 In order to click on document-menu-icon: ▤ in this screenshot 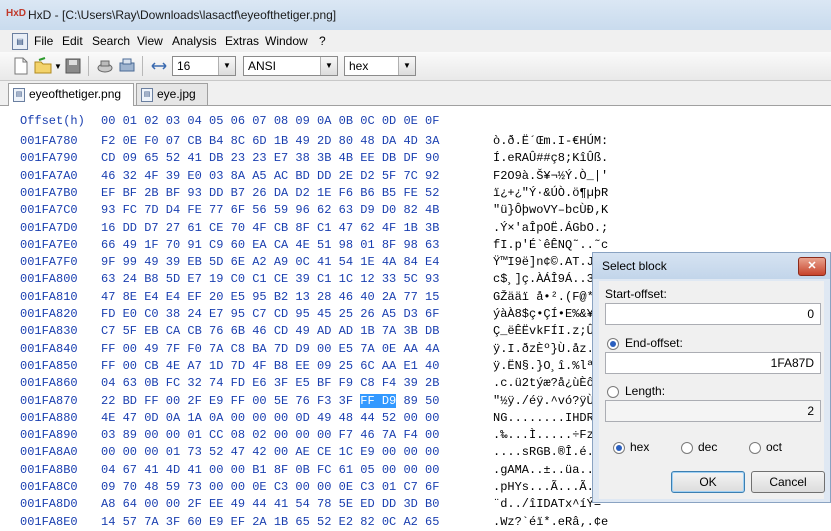, I will do `click(20, 41)`.